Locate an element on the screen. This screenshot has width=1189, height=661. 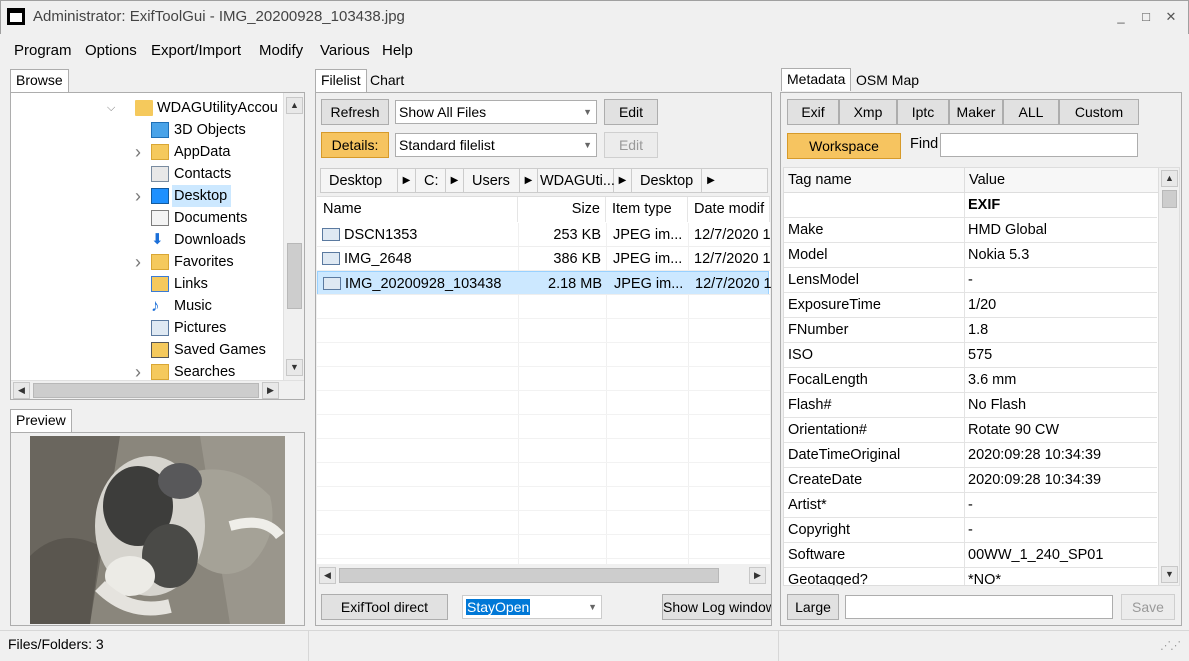
menu-program: Program is located at coordinates (43, 50).